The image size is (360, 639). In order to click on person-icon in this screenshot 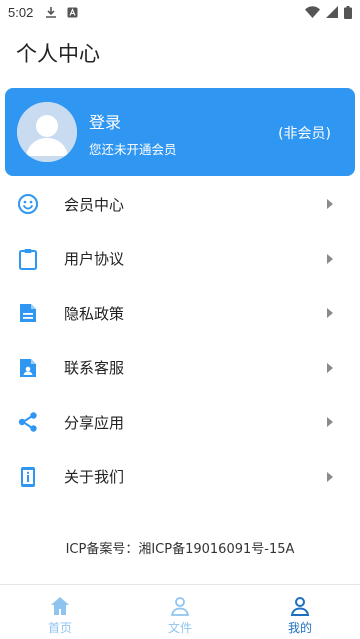, I will do `click(300, 606)`.